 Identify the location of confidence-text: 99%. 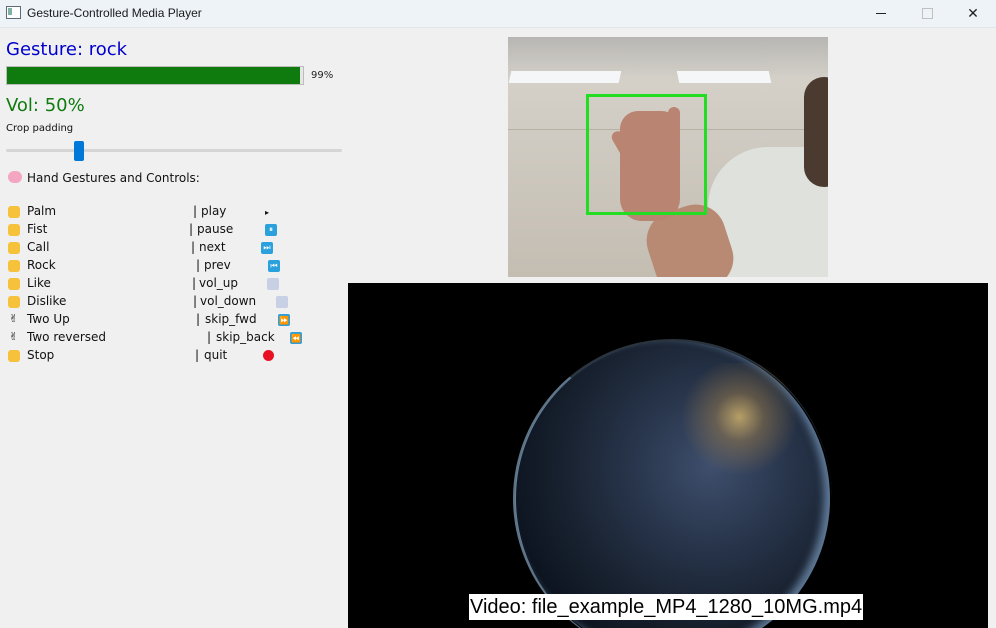
(322, 75).